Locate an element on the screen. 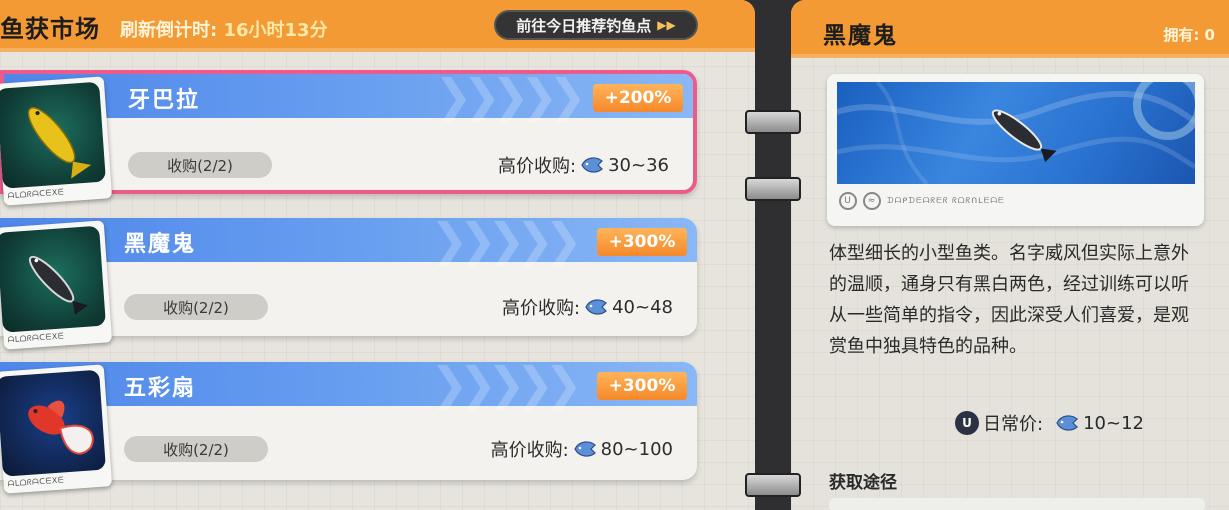  high-price-range: 40~48 is located at coordinates (642, 307).